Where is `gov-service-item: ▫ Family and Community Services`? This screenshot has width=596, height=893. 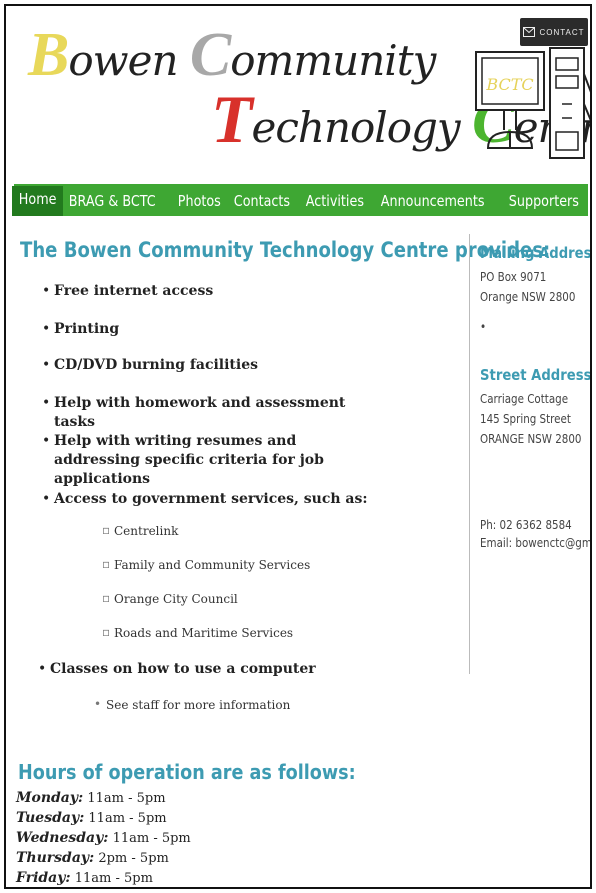 gov-service-item: ▫ Family and Community Services is located at coordinates (206, 564).